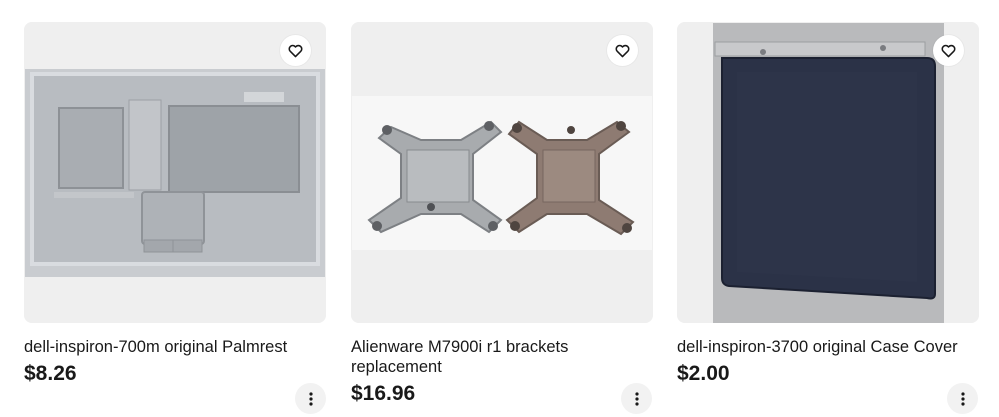 The image size is (999, 417). Describe the element at coordinates (383, 393) in the screenshot. I see `listing-price: $16.96` at that location.